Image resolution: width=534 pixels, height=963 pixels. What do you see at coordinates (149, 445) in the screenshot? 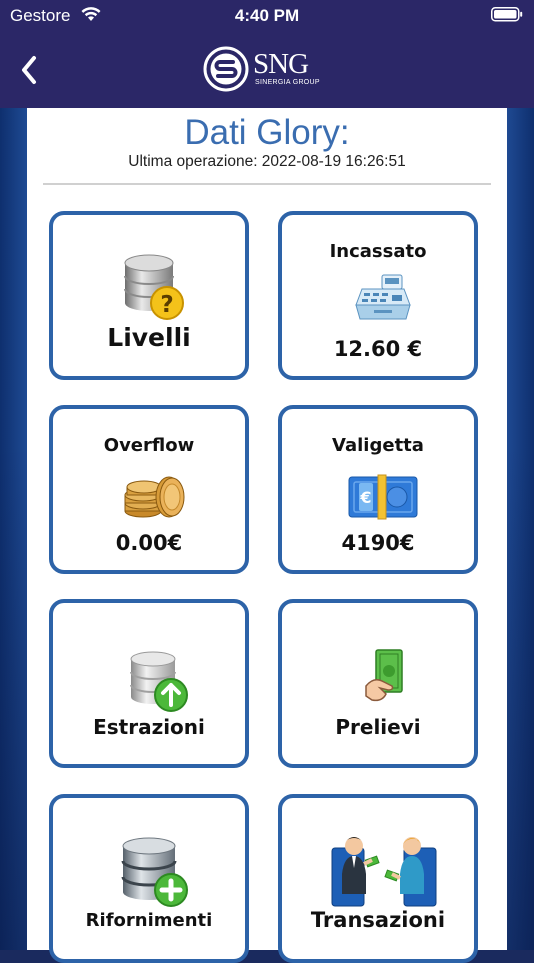
I see `tile-overflow-label: Overflow` at bounding box center [149, 445].